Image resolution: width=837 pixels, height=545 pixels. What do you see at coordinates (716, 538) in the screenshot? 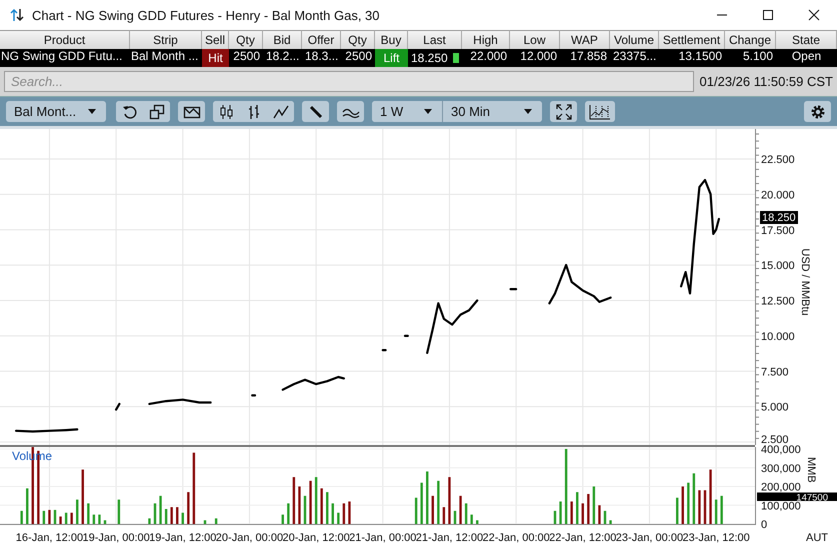
I see `axis-tick-label: 23-Jan, 12:00` at bounding box center [716, 538].